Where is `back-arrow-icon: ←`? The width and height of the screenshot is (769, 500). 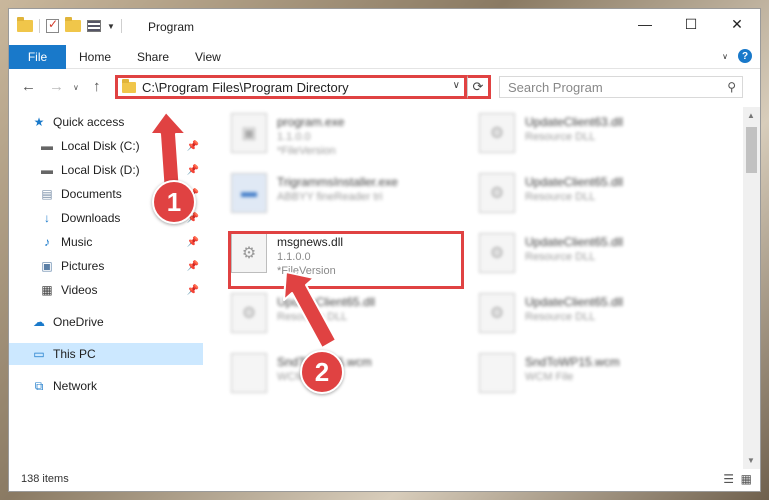
back-arrow-icon: ← is located at coordinates (28, 86).